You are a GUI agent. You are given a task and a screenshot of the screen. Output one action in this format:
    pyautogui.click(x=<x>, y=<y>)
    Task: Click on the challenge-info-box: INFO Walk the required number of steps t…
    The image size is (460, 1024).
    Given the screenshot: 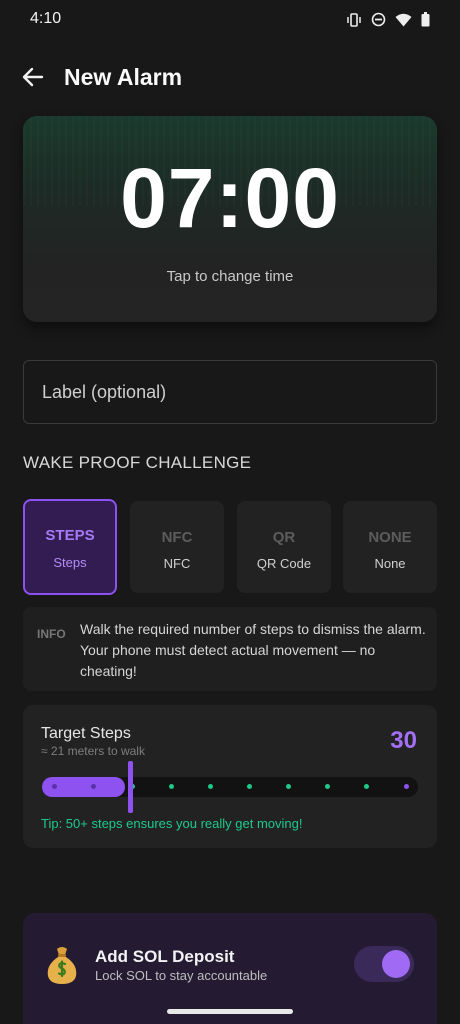 What is the action you would take?
    pyautogui.click(x=230, y=649)
    